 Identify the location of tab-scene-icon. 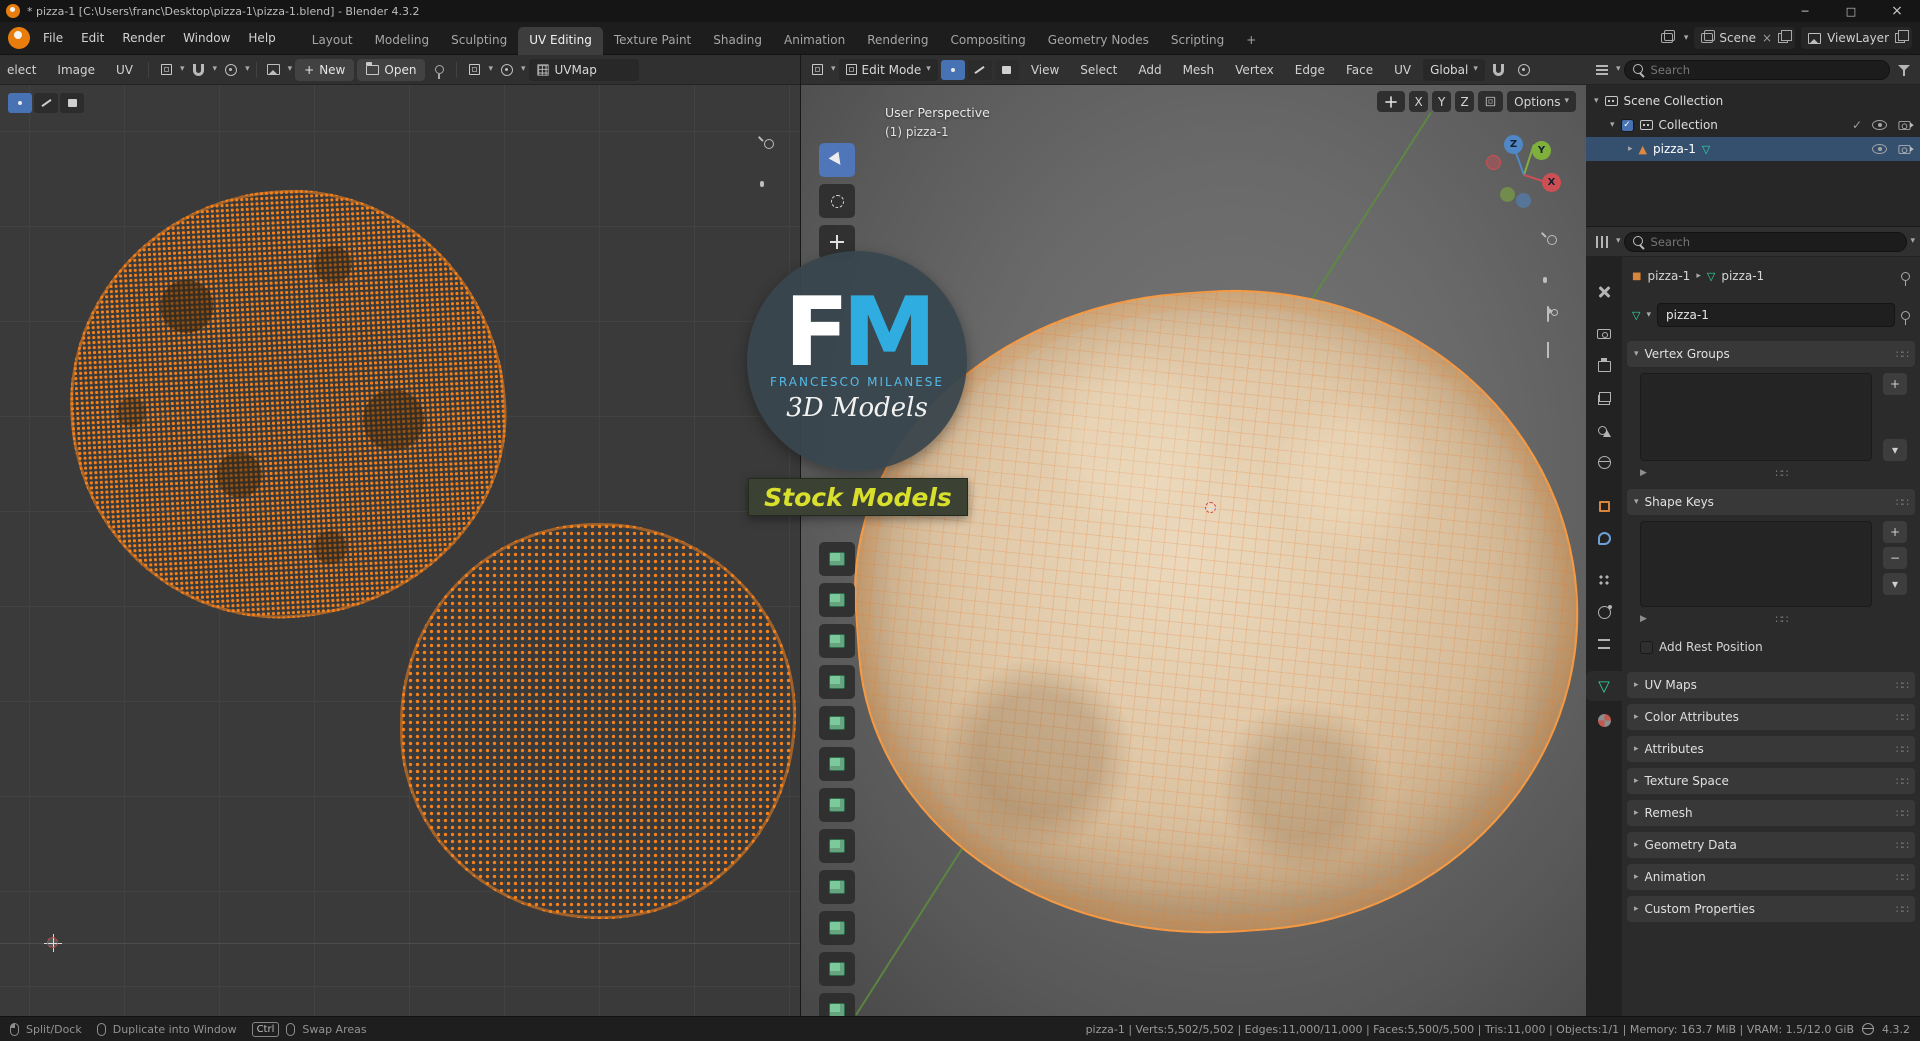
(1604, 430).